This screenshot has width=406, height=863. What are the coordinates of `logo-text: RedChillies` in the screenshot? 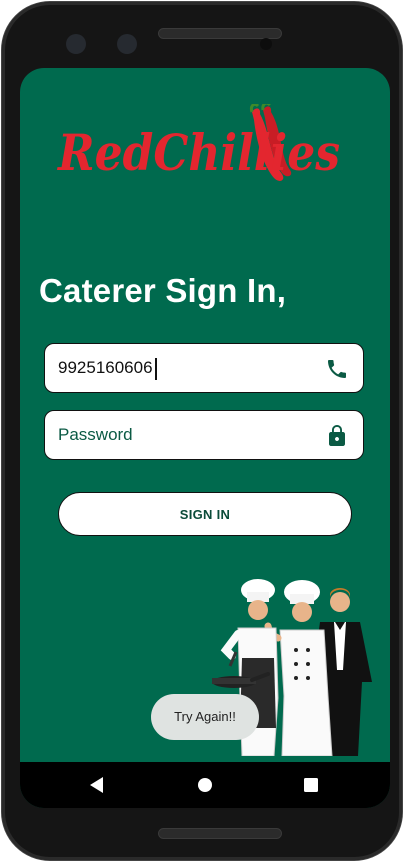 It's located at (198, 152).